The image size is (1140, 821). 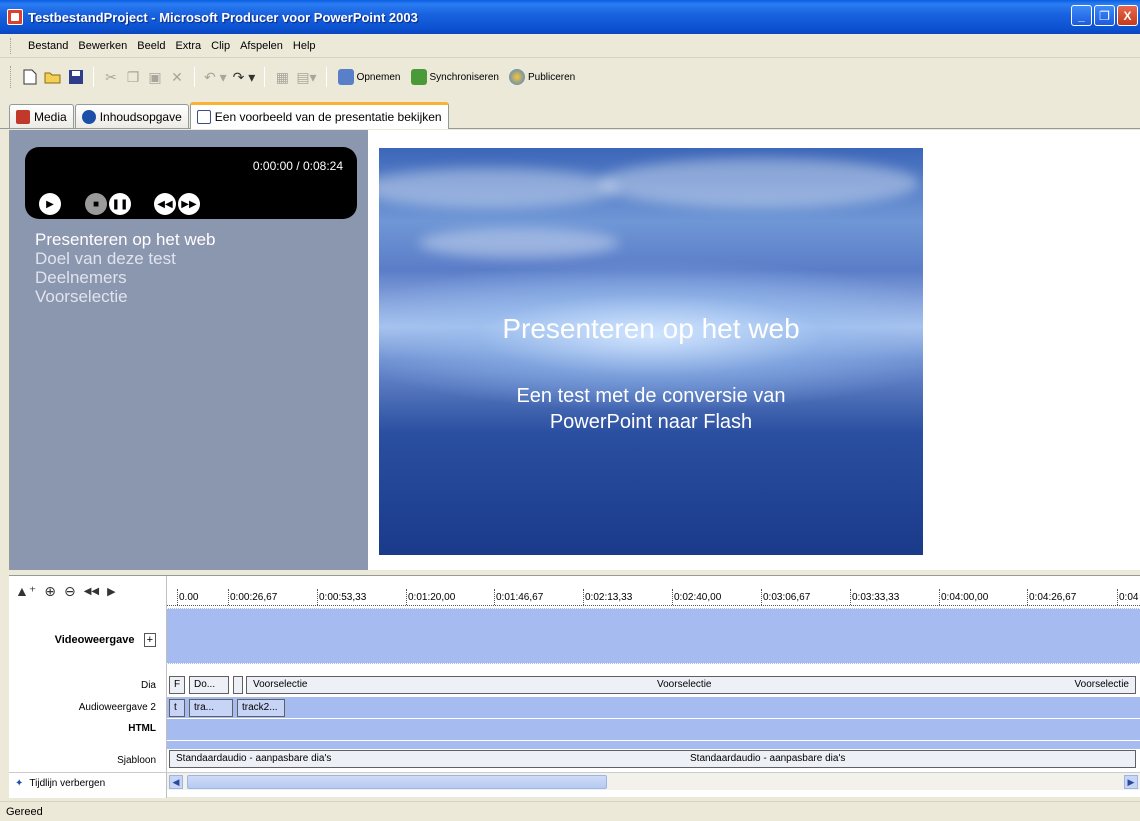 What do you see at coordinates (125, 239) in the screenshot?
I see `toc-item: Presenteren op het web` at bounding box center [125, 239].